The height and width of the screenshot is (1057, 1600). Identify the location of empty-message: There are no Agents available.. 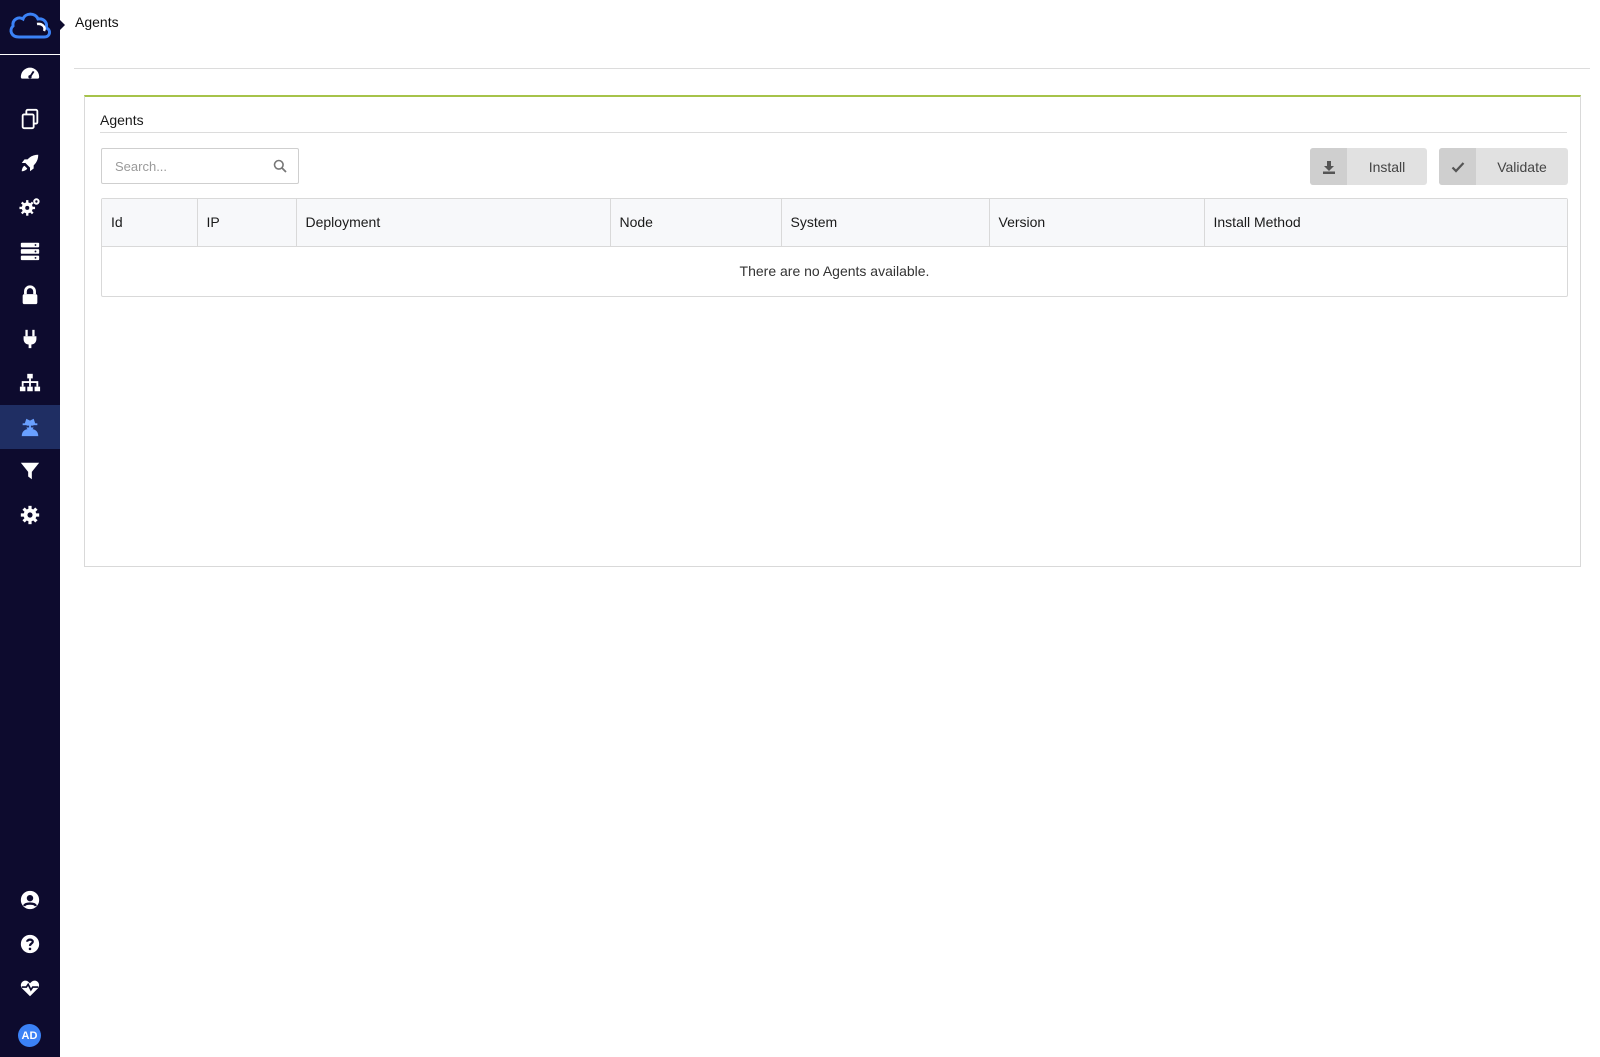
(834, 271).